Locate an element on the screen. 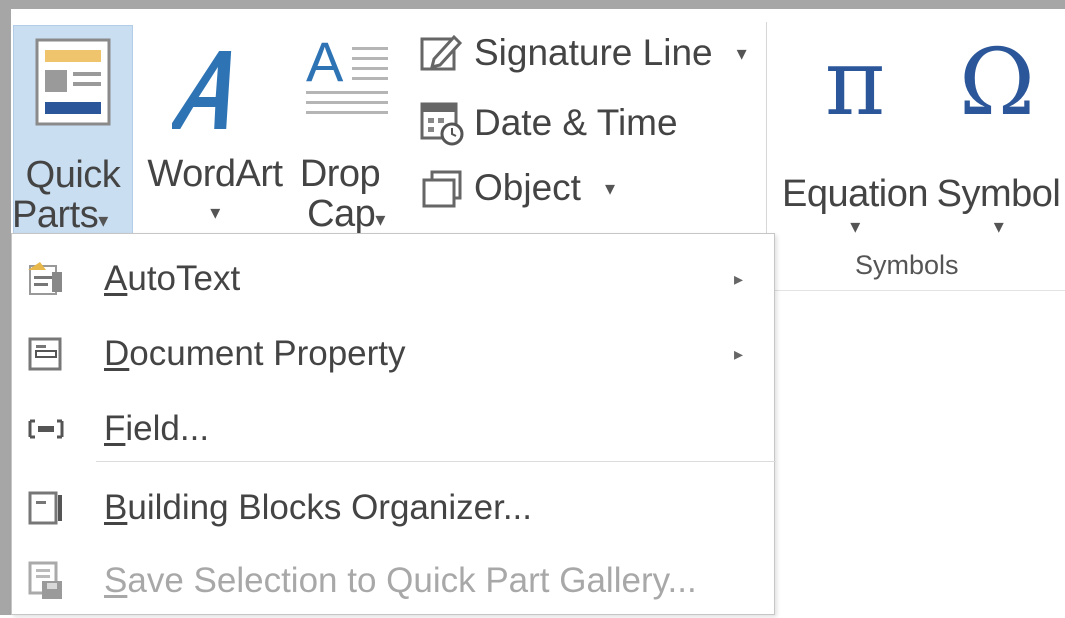  quick-parts-label-line2: Parts is located at coordinates (55, 215).